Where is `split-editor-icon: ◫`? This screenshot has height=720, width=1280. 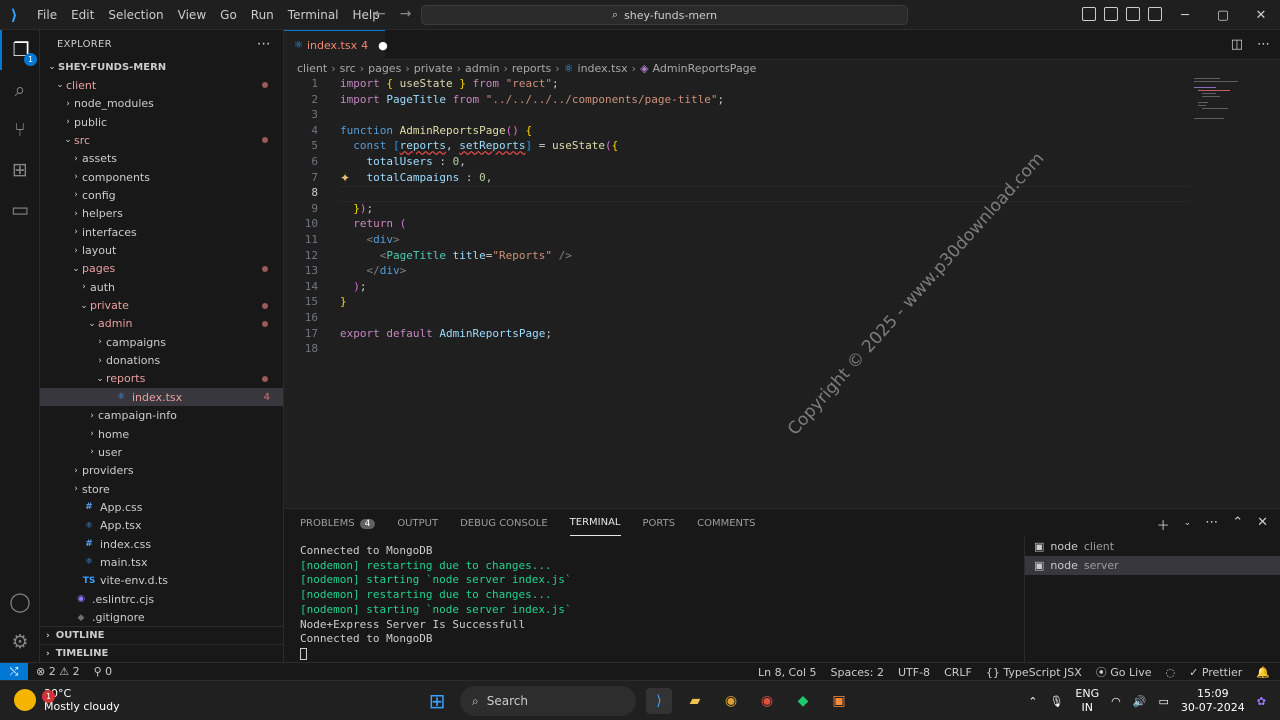 split-editor-icon: ◫ is located at coordinates (1237, 44).